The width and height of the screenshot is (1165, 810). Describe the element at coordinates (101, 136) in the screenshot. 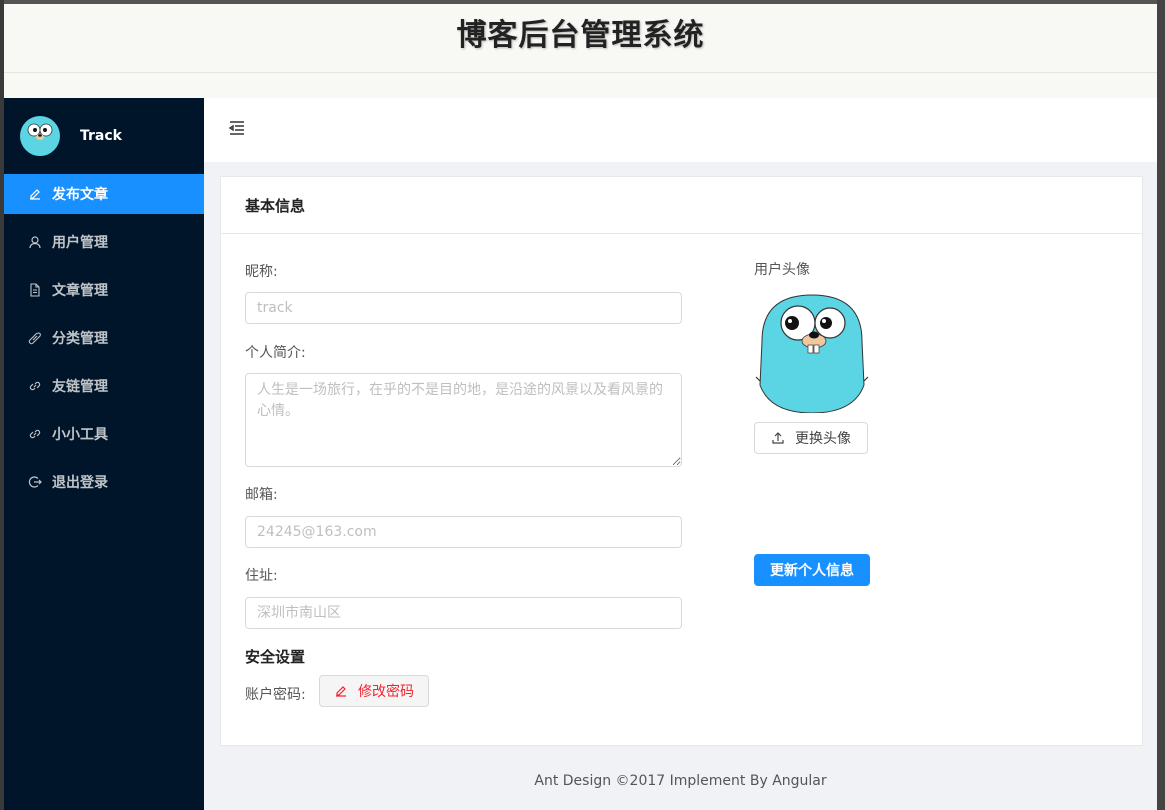

I see `sidebar-user-name: Track` at that location.